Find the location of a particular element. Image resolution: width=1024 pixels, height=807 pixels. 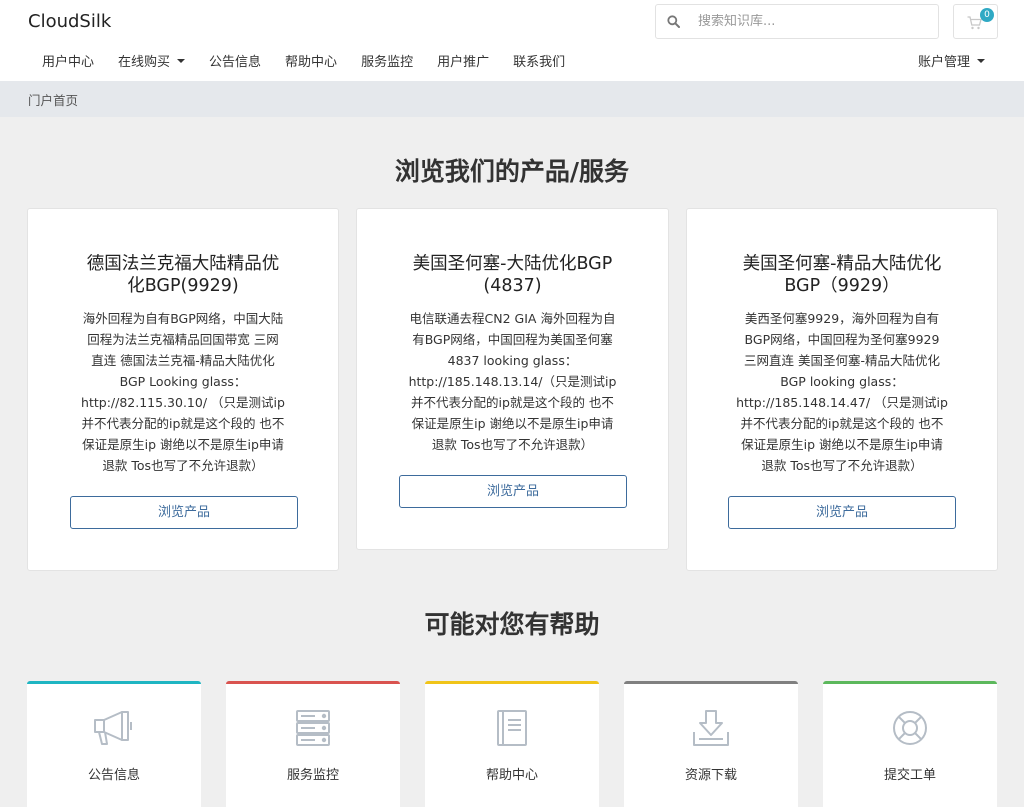

cart-button: 0 is located at coordinates (975, 21).